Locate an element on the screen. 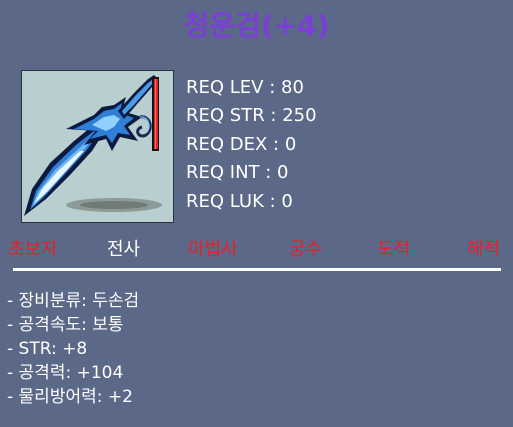 The height and width of the screenshot is (427, 513). class-thief: 도적 is located at coordinates (394, 249).